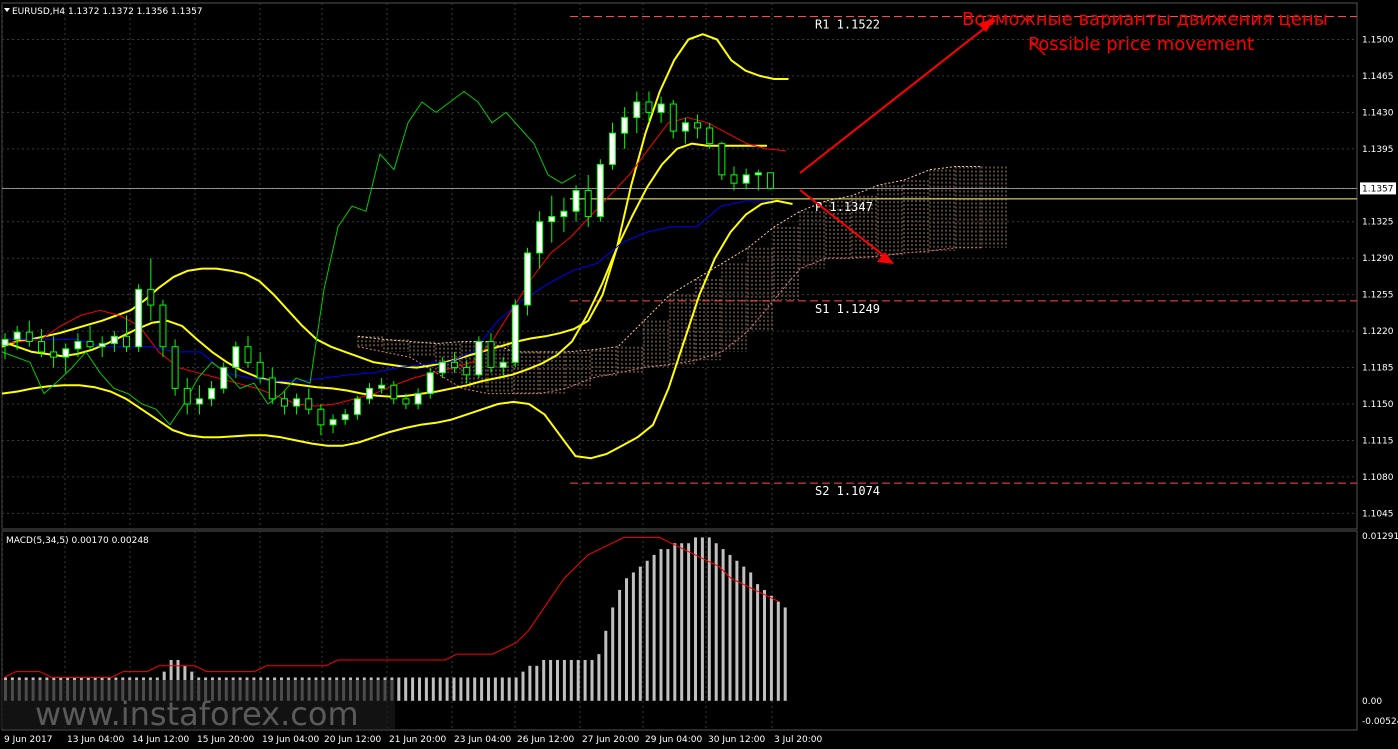 The height and width of the screenshot is (749, 1398). I want to click on macd-tick-label: 0.01291, so click(1380, 537).